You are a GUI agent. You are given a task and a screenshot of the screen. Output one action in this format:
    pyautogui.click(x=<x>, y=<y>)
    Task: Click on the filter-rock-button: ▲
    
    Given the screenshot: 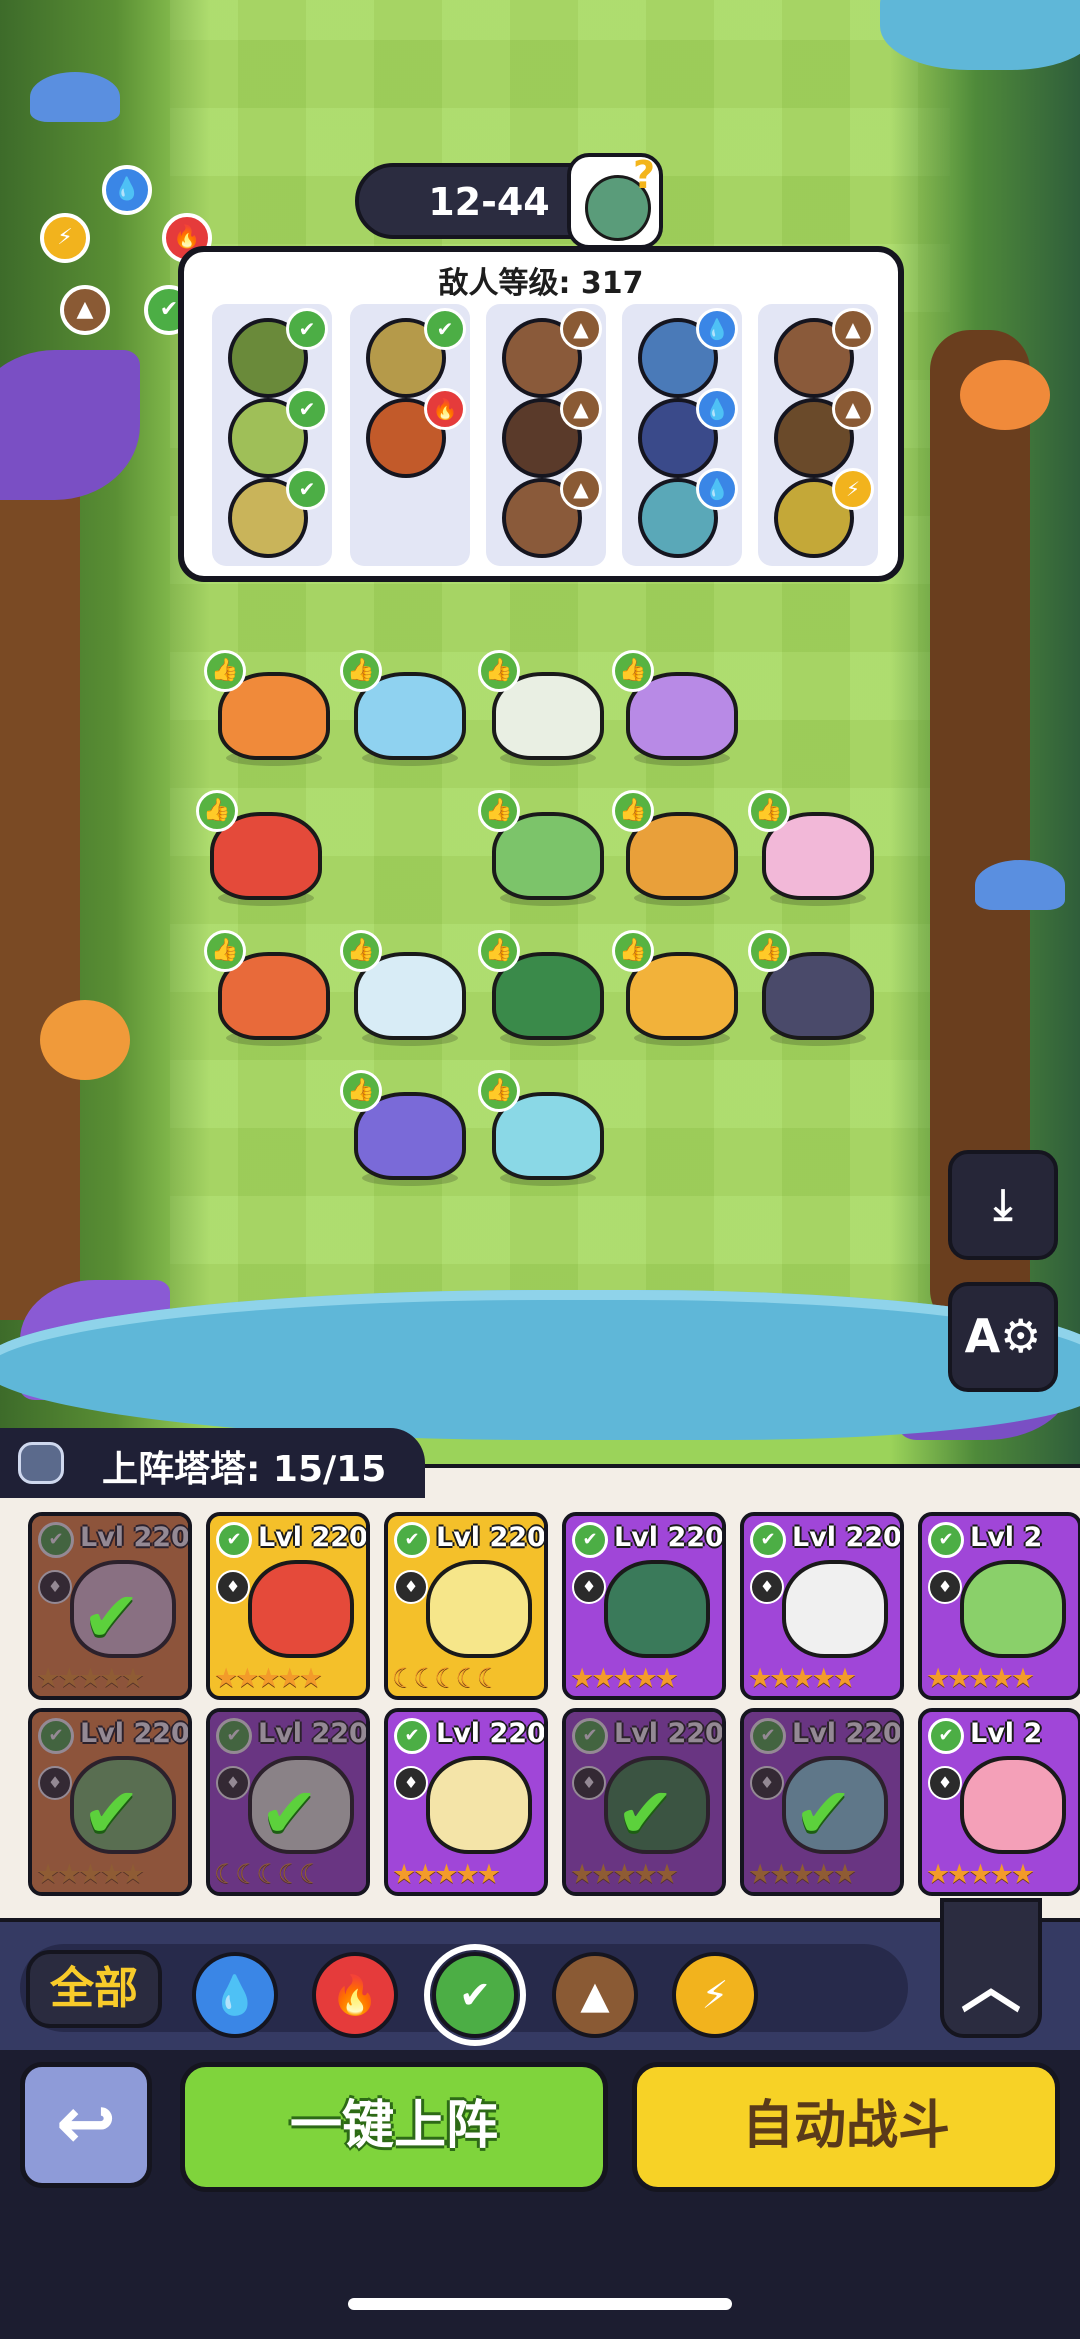 What is the action you would take?
    pyautogui.click(x=595, y=1995)
    